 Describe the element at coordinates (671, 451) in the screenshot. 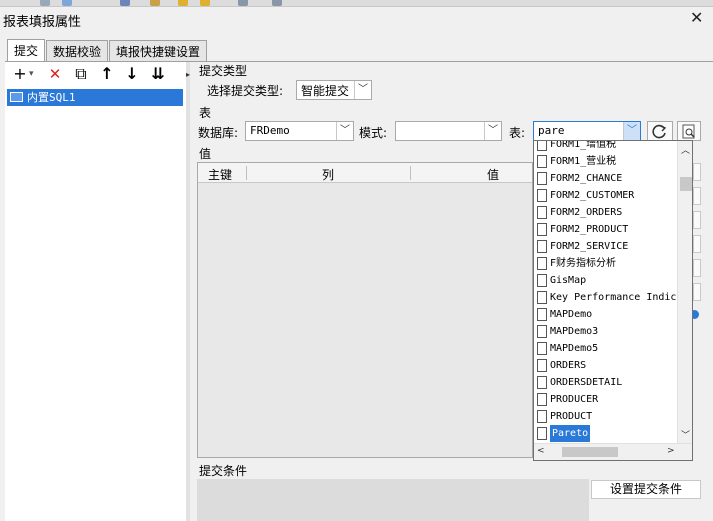

I see `scroll-right-icon: >` at that location.